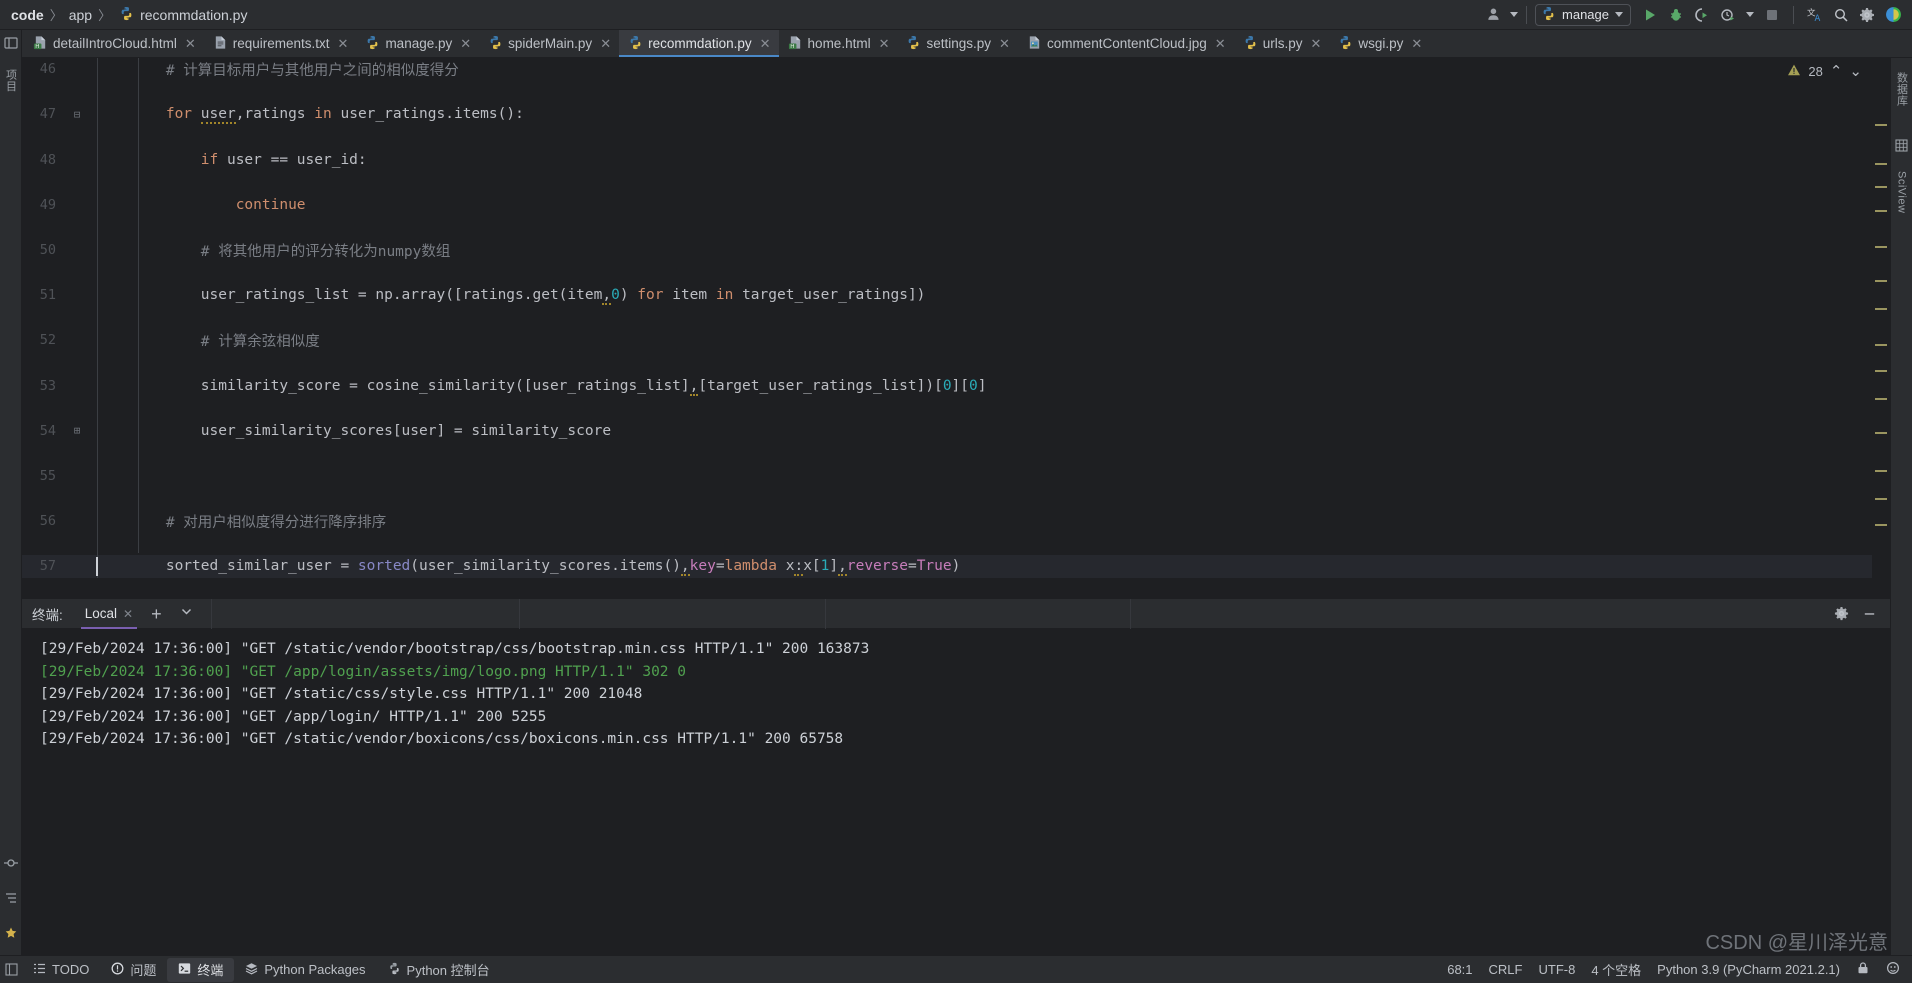  What do you see at coordinates (947, 205) in the screenshot?
I see `code-line: 49 continue` at bounding box center [947, 205].